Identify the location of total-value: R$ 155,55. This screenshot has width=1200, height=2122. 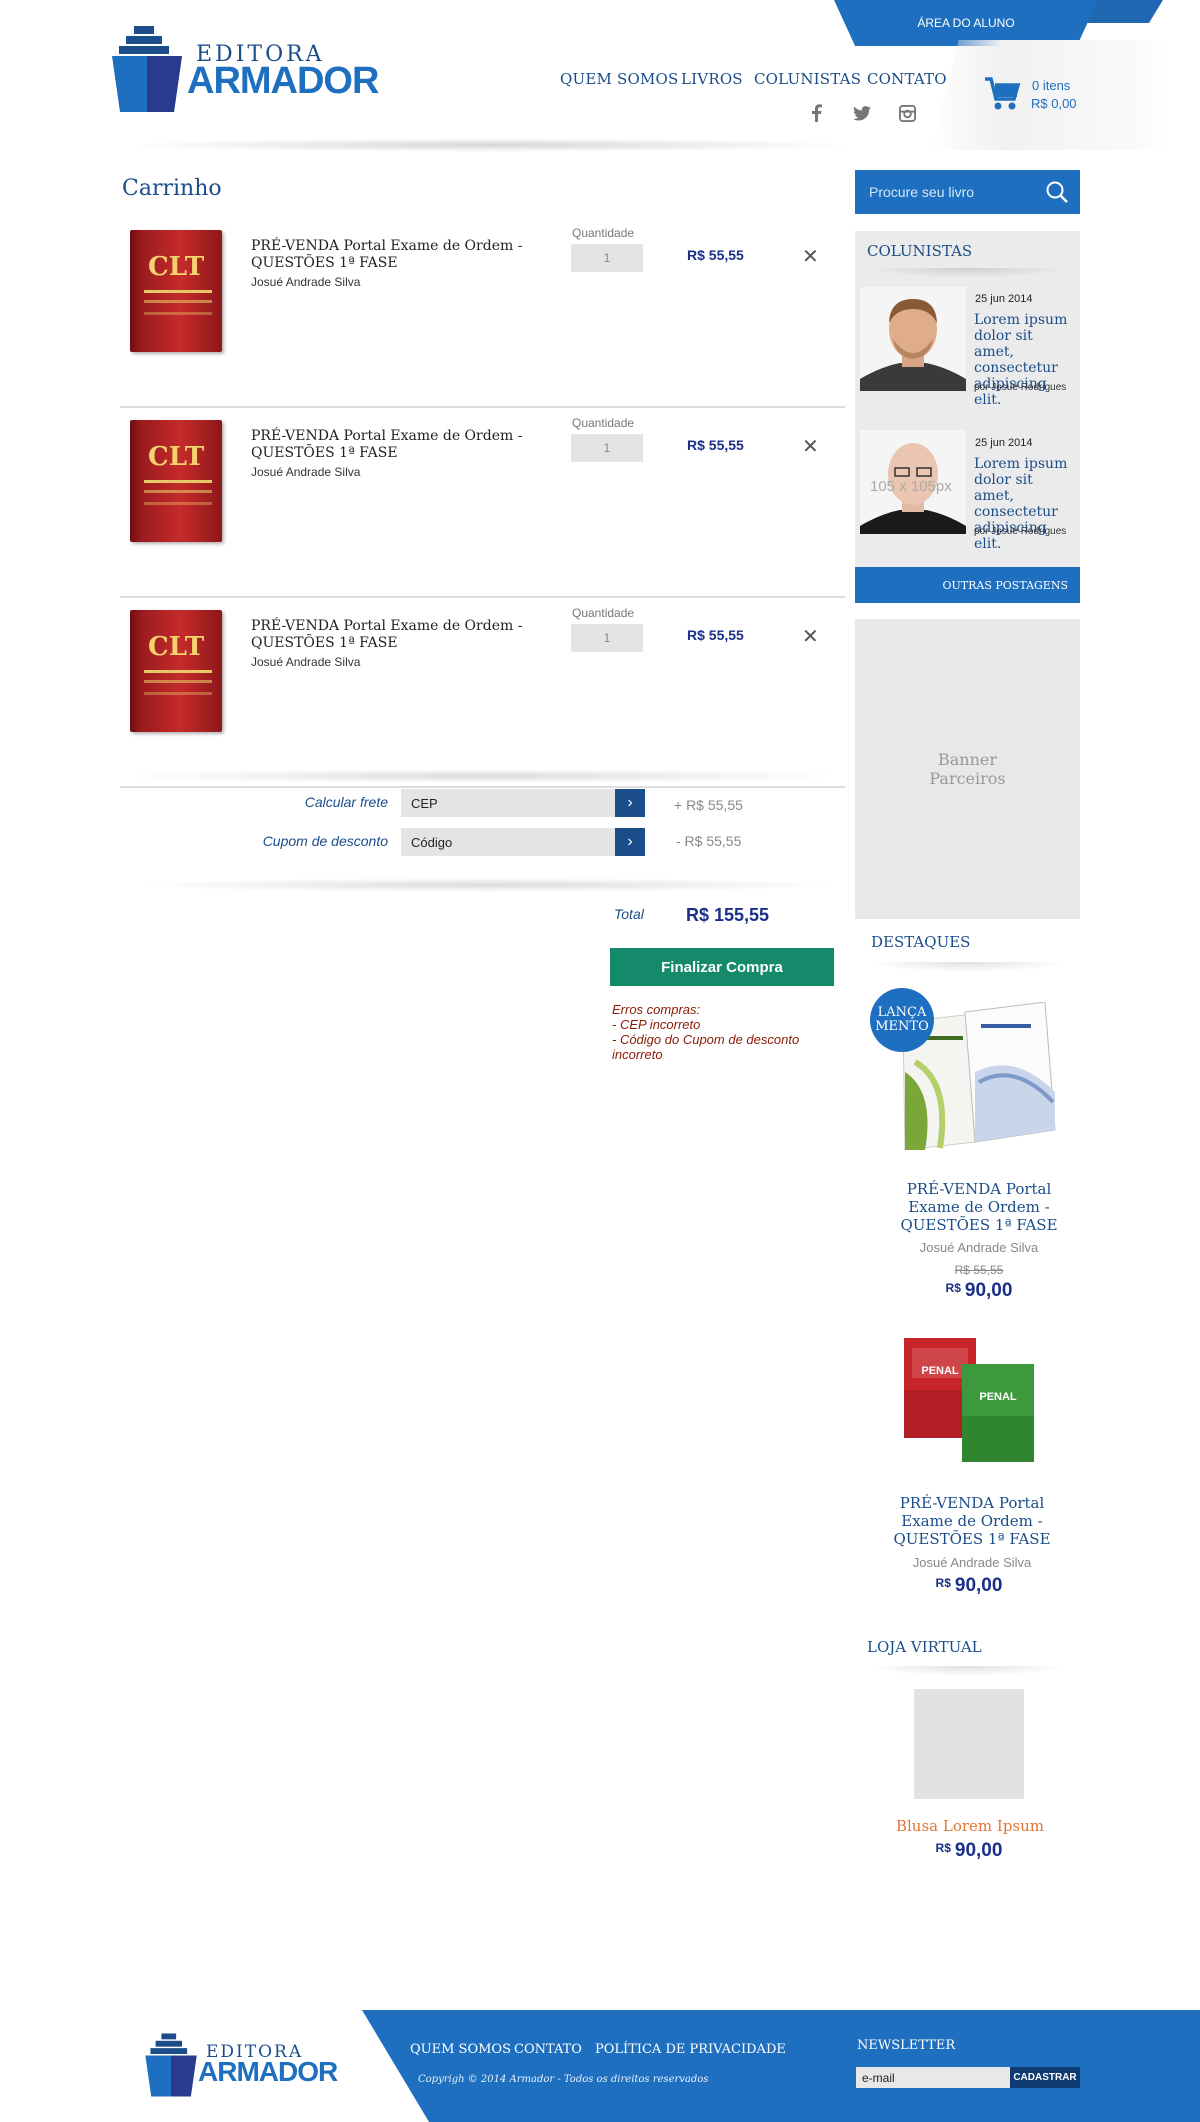
(728, 915).